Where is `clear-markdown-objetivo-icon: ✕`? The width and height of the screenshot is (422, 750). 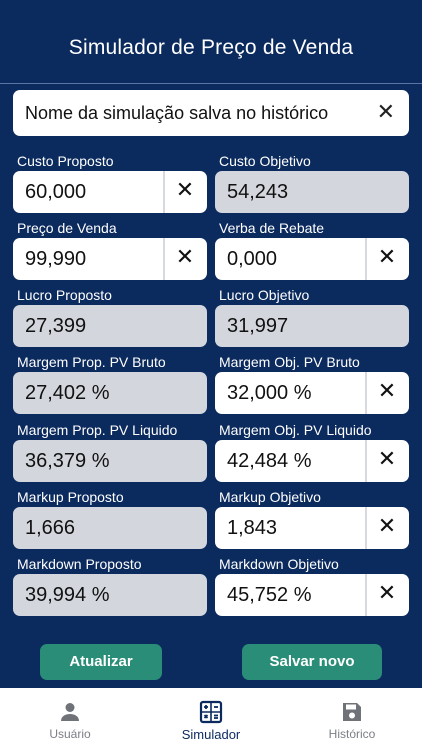 clear-markdown-objetivo-icon: ✕ is located at coordinates (387, 593).